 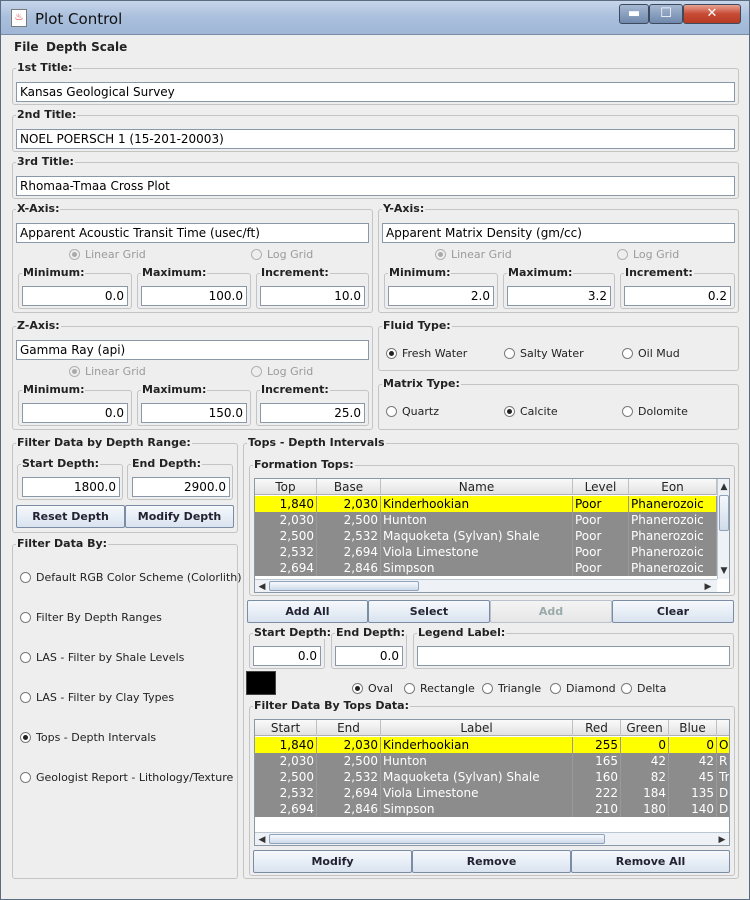 What do you see at coordinates (492, 809) in the screenshot?
I see `table-row: 2,694 2,846 Simpson 210 180 140 D` at bounding box center [492, 809].